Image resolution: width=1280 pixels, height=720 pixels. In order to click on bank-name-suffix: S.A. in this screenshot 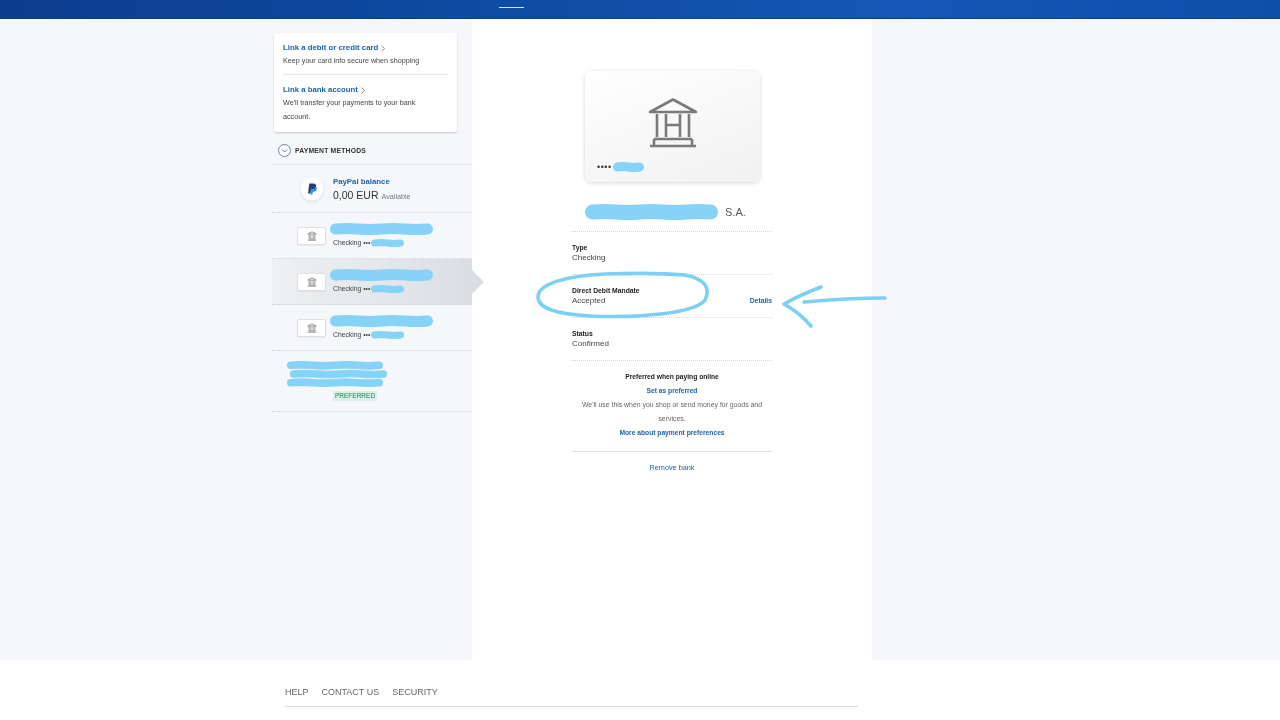, I will do `click(735, 212)`.